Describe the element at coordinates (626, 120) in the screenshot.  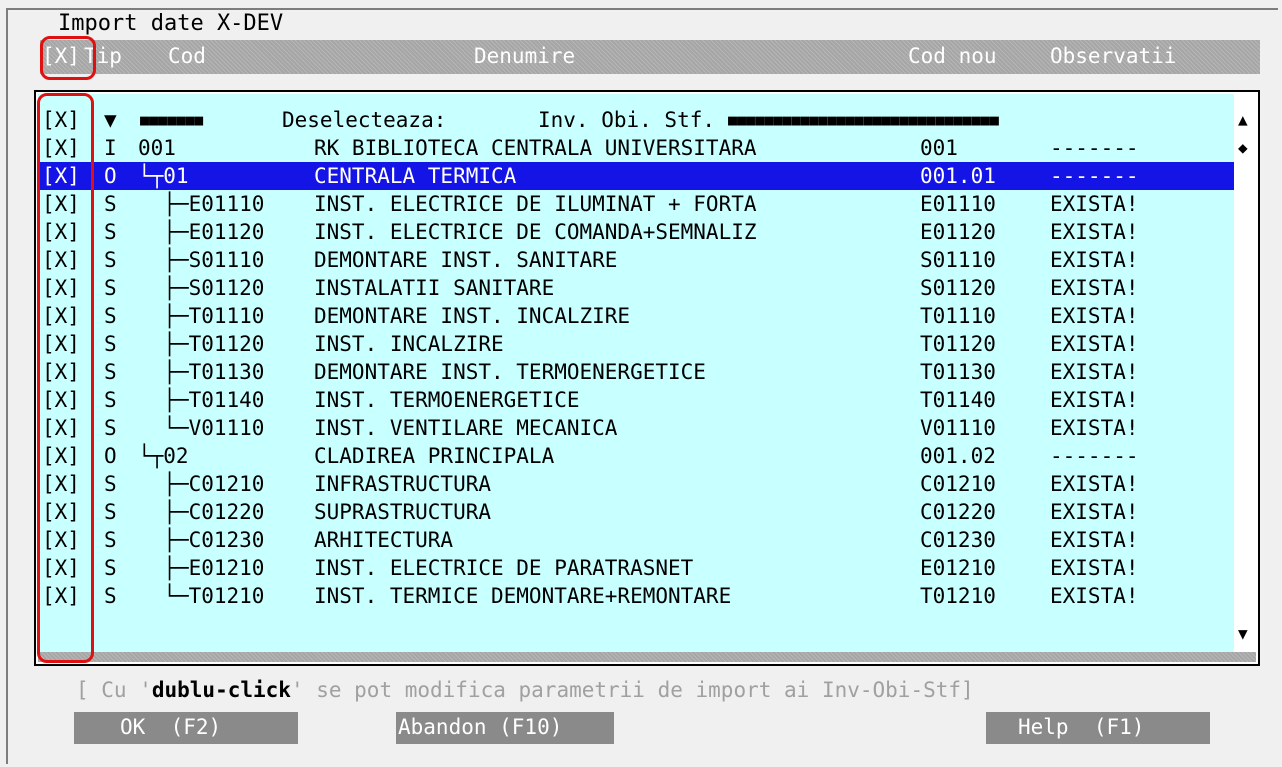
I see `deselect-options: Inv. Obi. Stf.` at that location.